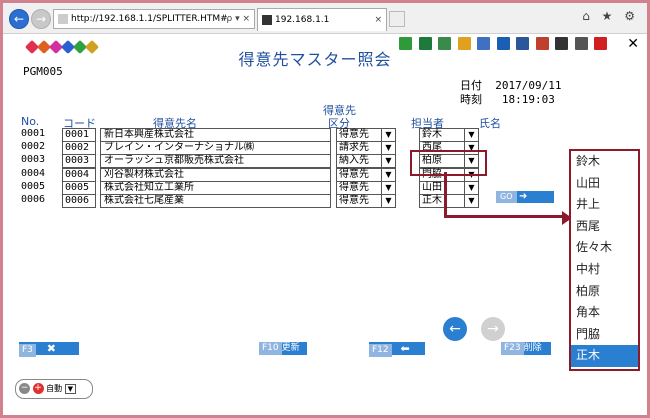  Describe the element at coordinates (471, 99) in the screenshot. I see `time-label: 時刻` at that location.